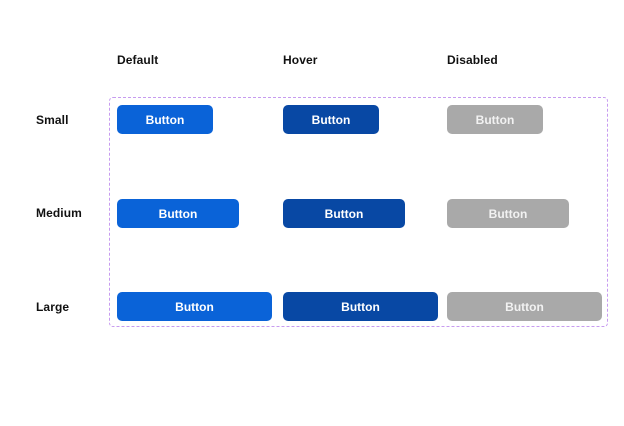 Image resolution: width=624 pixels, height=426 pixels. I want to click on row-header-medium: Medium, so click(59, 213).